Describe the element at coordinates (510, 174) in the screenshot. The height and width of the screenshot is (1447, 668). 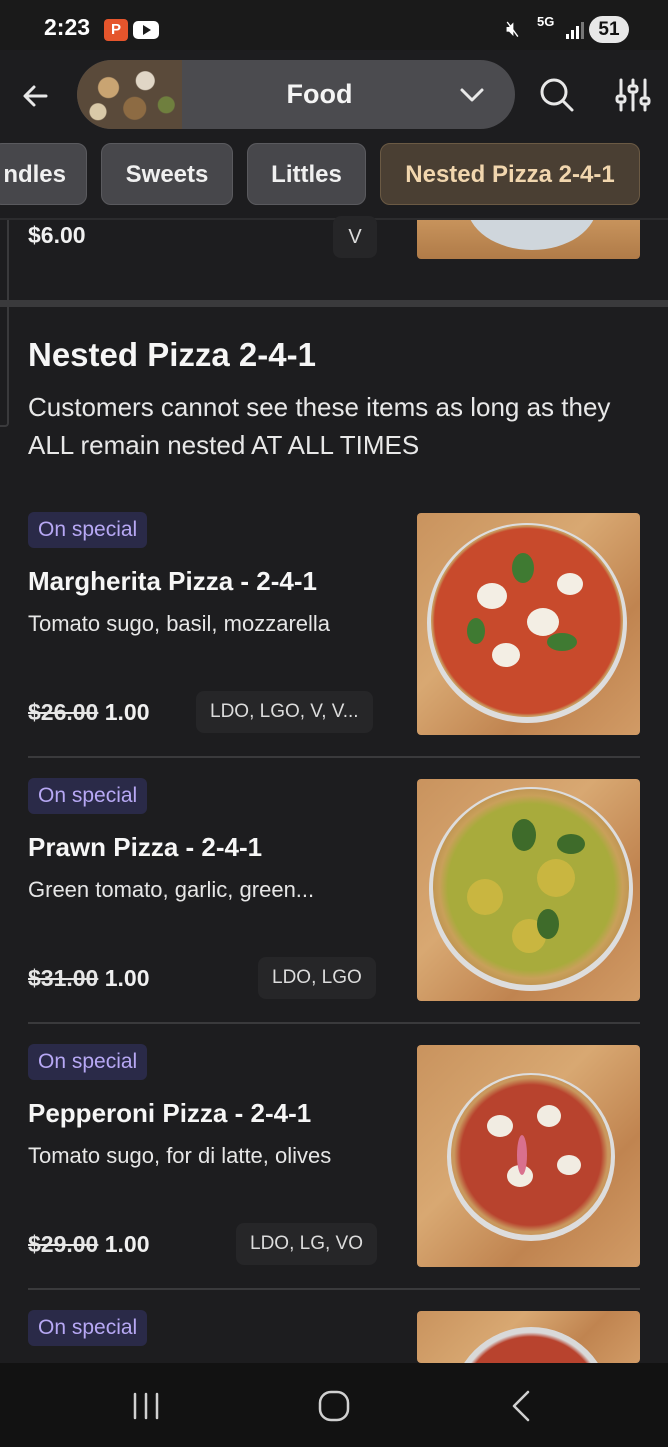
I see `chip-nested-pizza: Nested Pizza 2-4-1` at that location.